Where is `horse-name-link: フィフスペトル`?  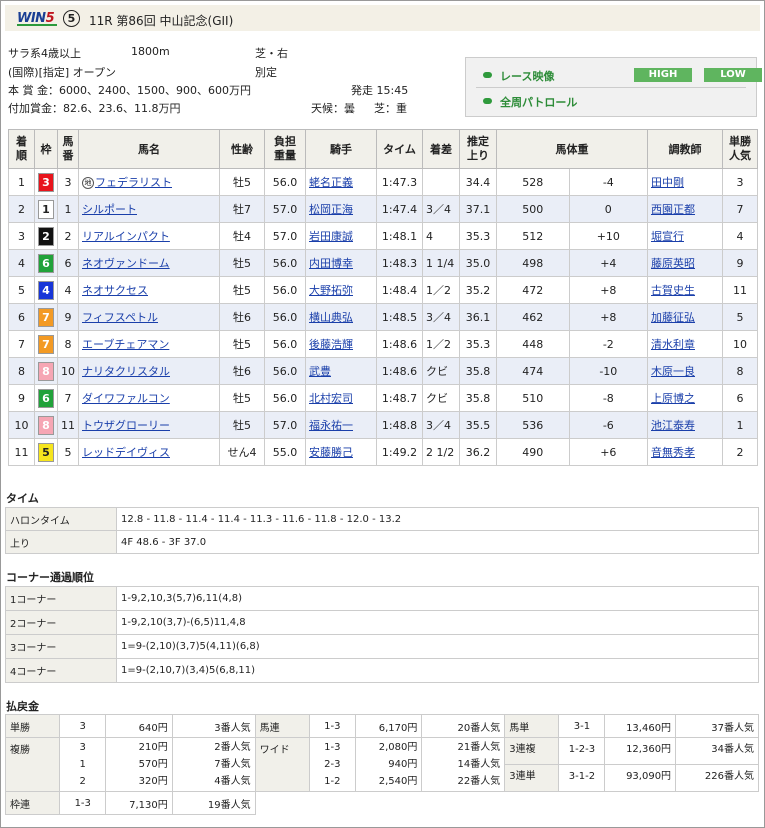
horse-name-link: フィフスペトル is located at coordinates (120, 317).